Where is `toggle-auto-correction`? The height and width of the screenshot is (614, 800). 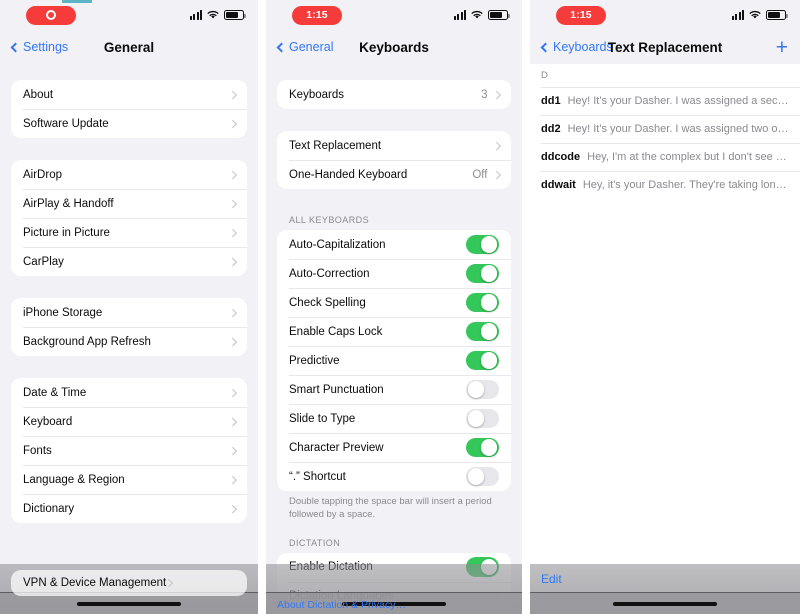
toggle-auto-correction is located at coordinates (482, 273).